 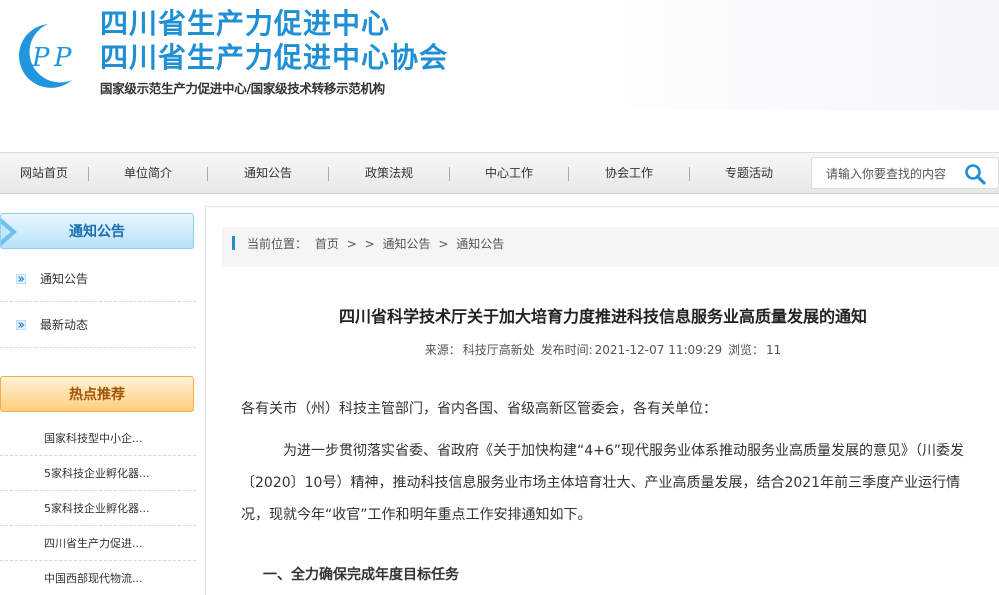 What do you see at coordinates (245, 23) in the screenshot?
I see `site-title: 四川省生产力促进中心` at bounding box center [245, 23].